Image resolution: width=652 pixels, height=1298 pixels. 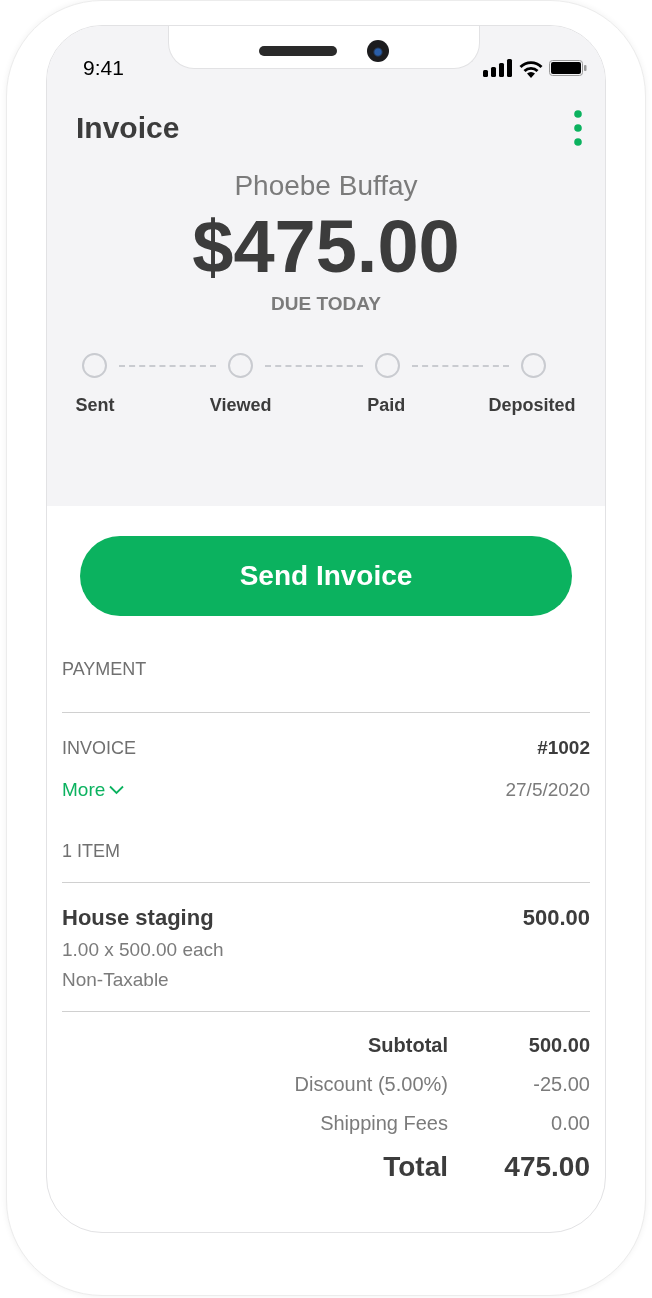 What do you see at coordinates (117, 790) in the screenshot?
I see `chevron-icon` at bounding box center [117, 790].